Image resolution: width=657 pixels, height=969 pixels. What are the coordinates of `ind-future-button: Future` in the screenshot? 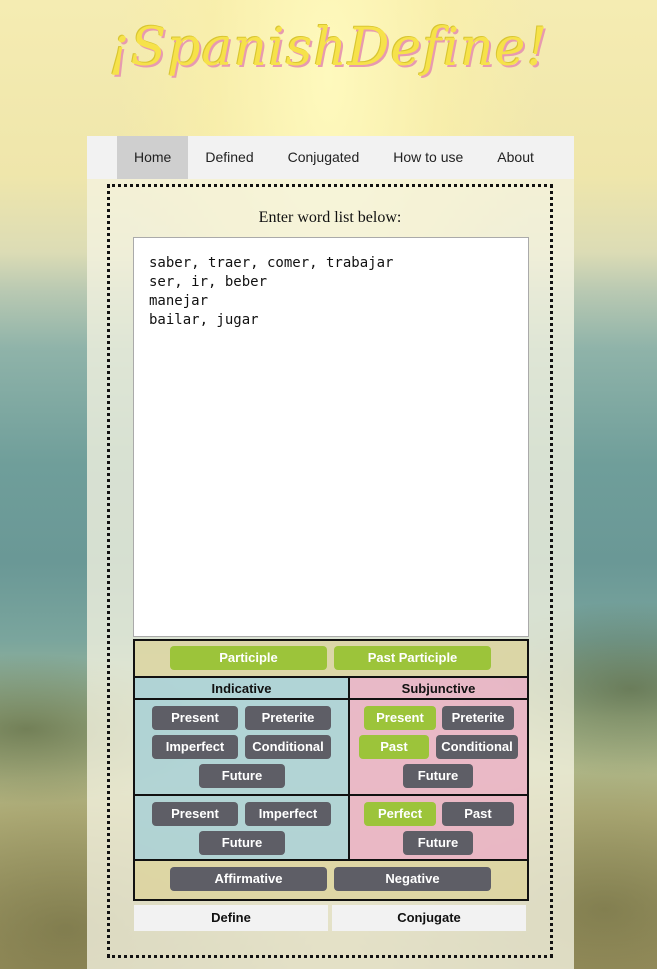 It's located at (242, 776).